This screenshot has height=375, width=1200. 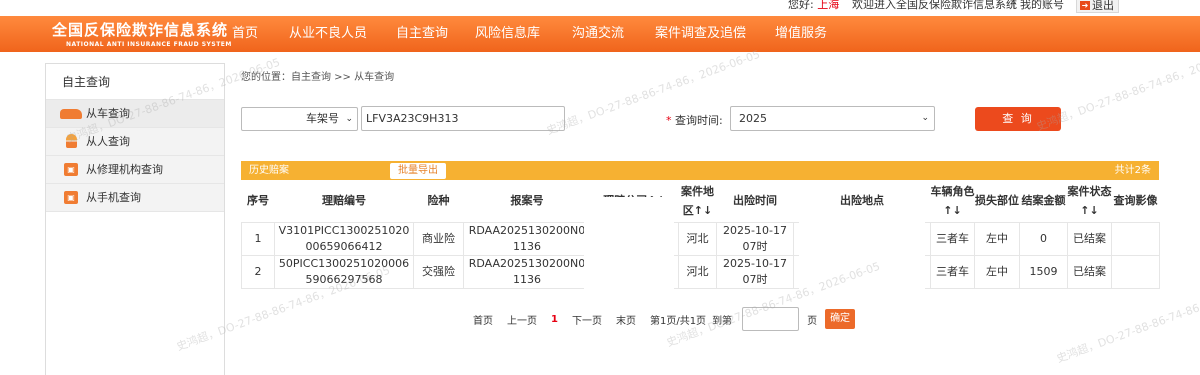 I want to click on sidebar-item-label: 从车查询, so click(x=108, y=113).